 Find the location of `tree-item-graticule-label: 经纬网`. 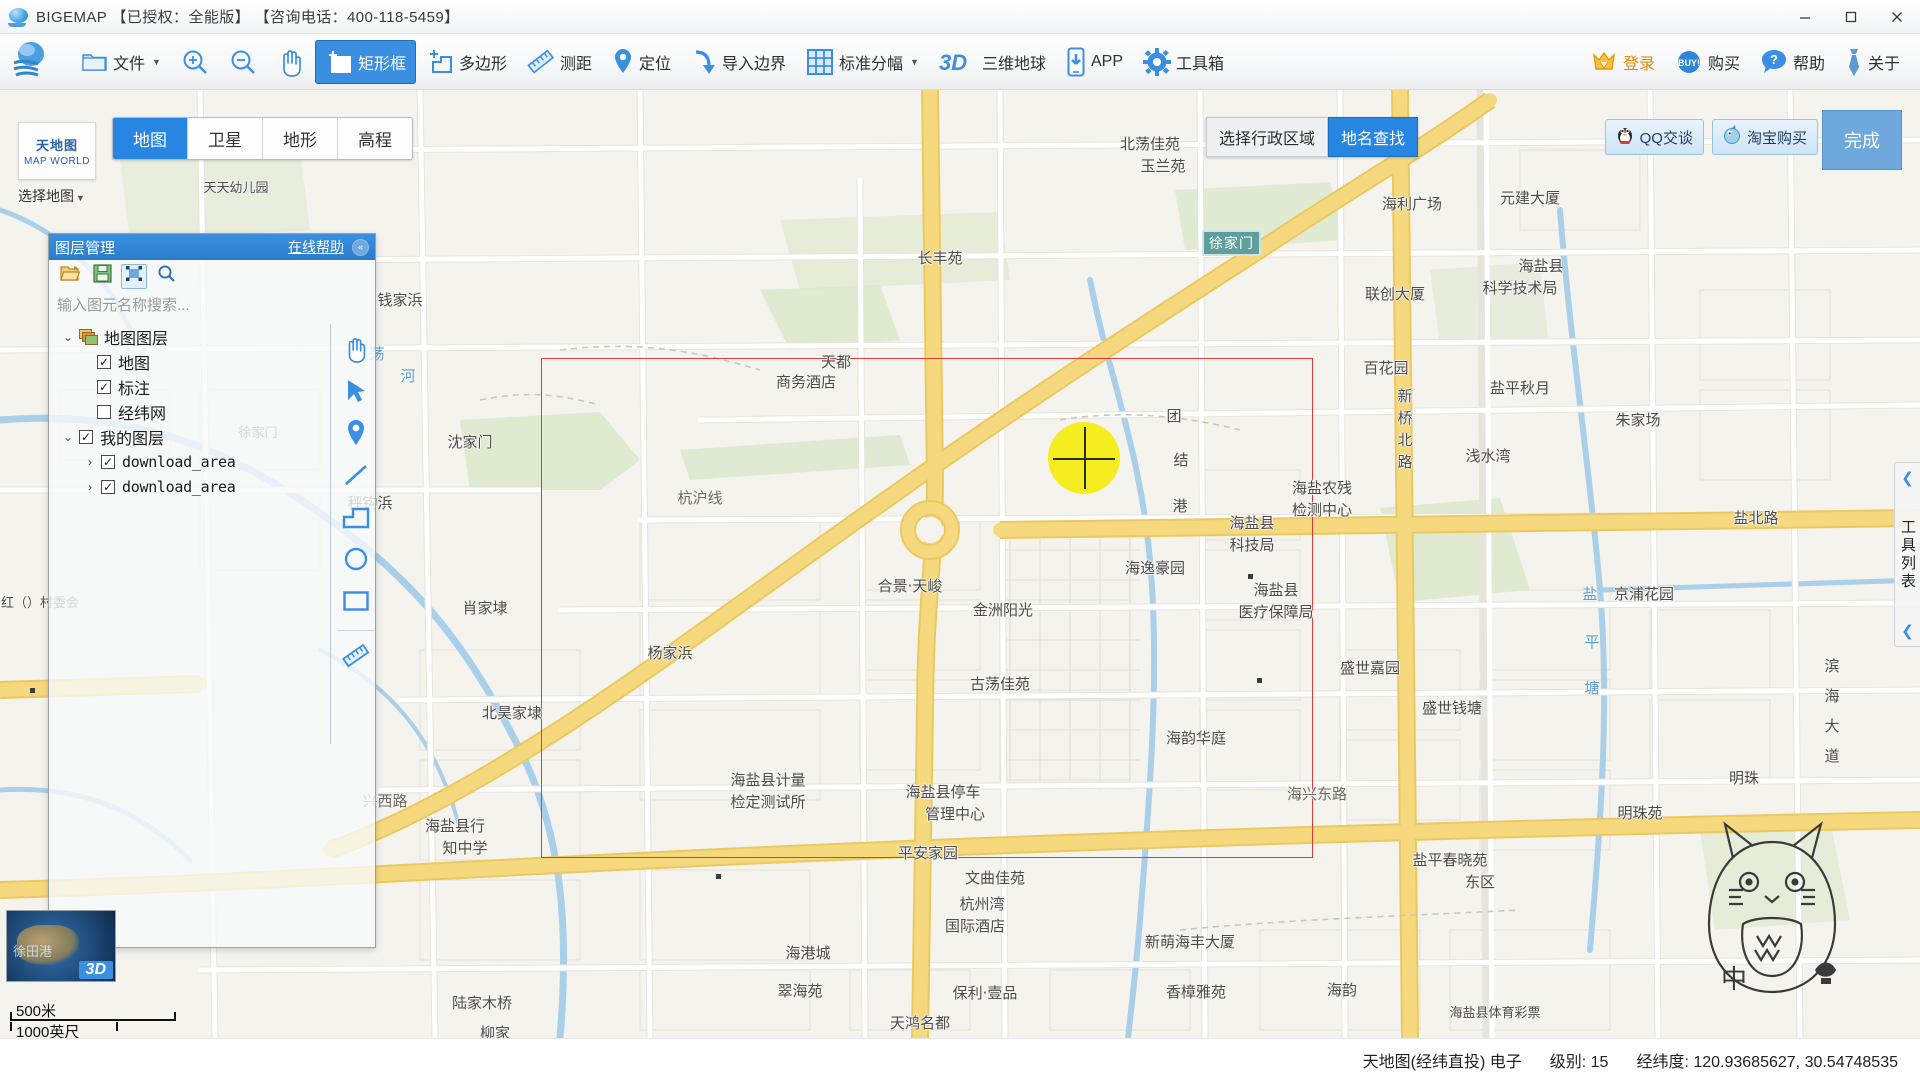

tree-item-graticule-label: 经纬网 is located at coordinates (142, 414).